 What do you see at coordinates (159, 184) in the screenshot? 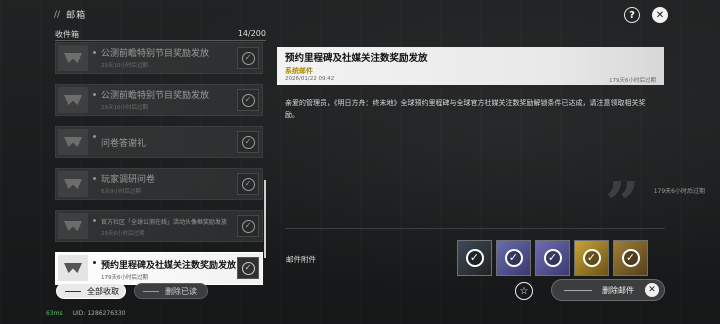
I see `mail-item: 玩家调研问卷 6天9小时后过期 ✓` at bounding box center [159, 184].